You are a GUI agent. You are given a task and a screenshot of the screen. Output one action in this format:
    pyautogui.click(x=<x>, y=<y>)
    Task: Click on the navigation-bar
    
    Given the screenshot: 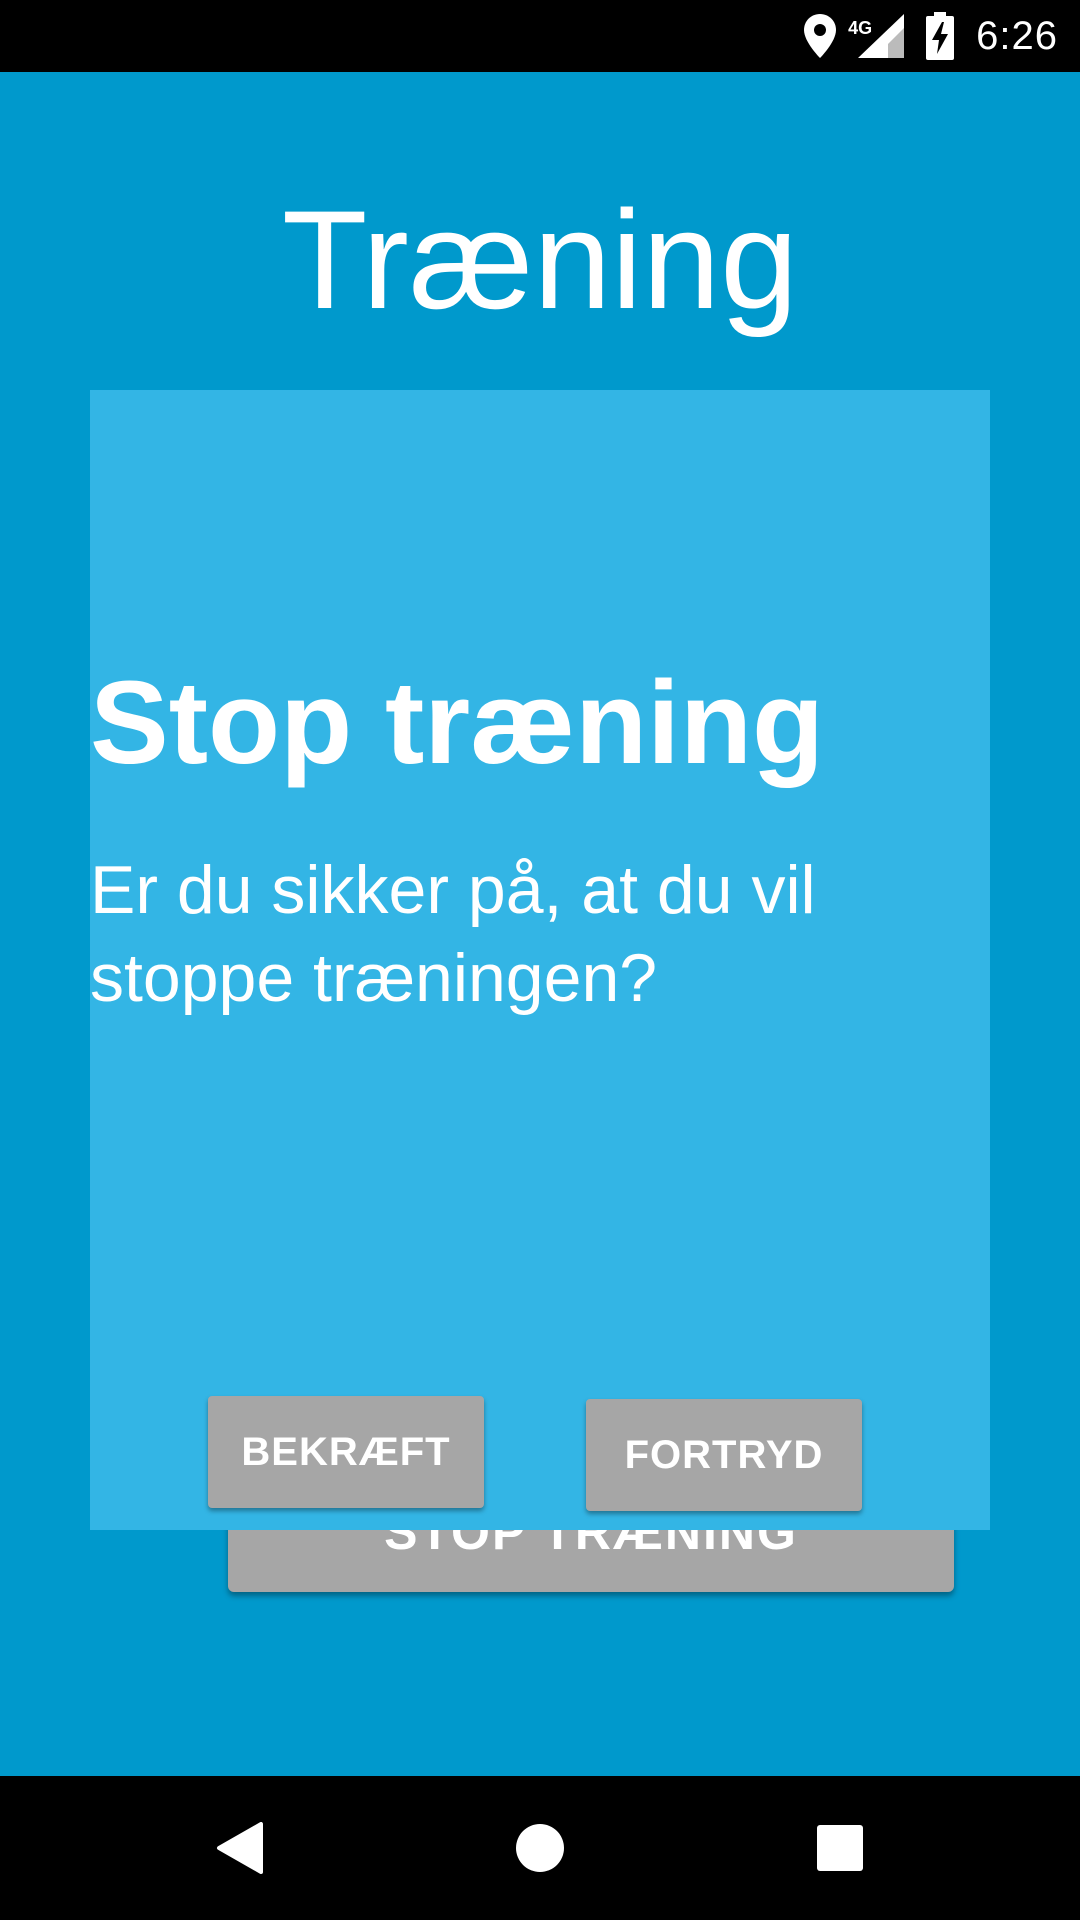 What is the action you would take?
    pyautogui.click(x=540, y=1848)
    